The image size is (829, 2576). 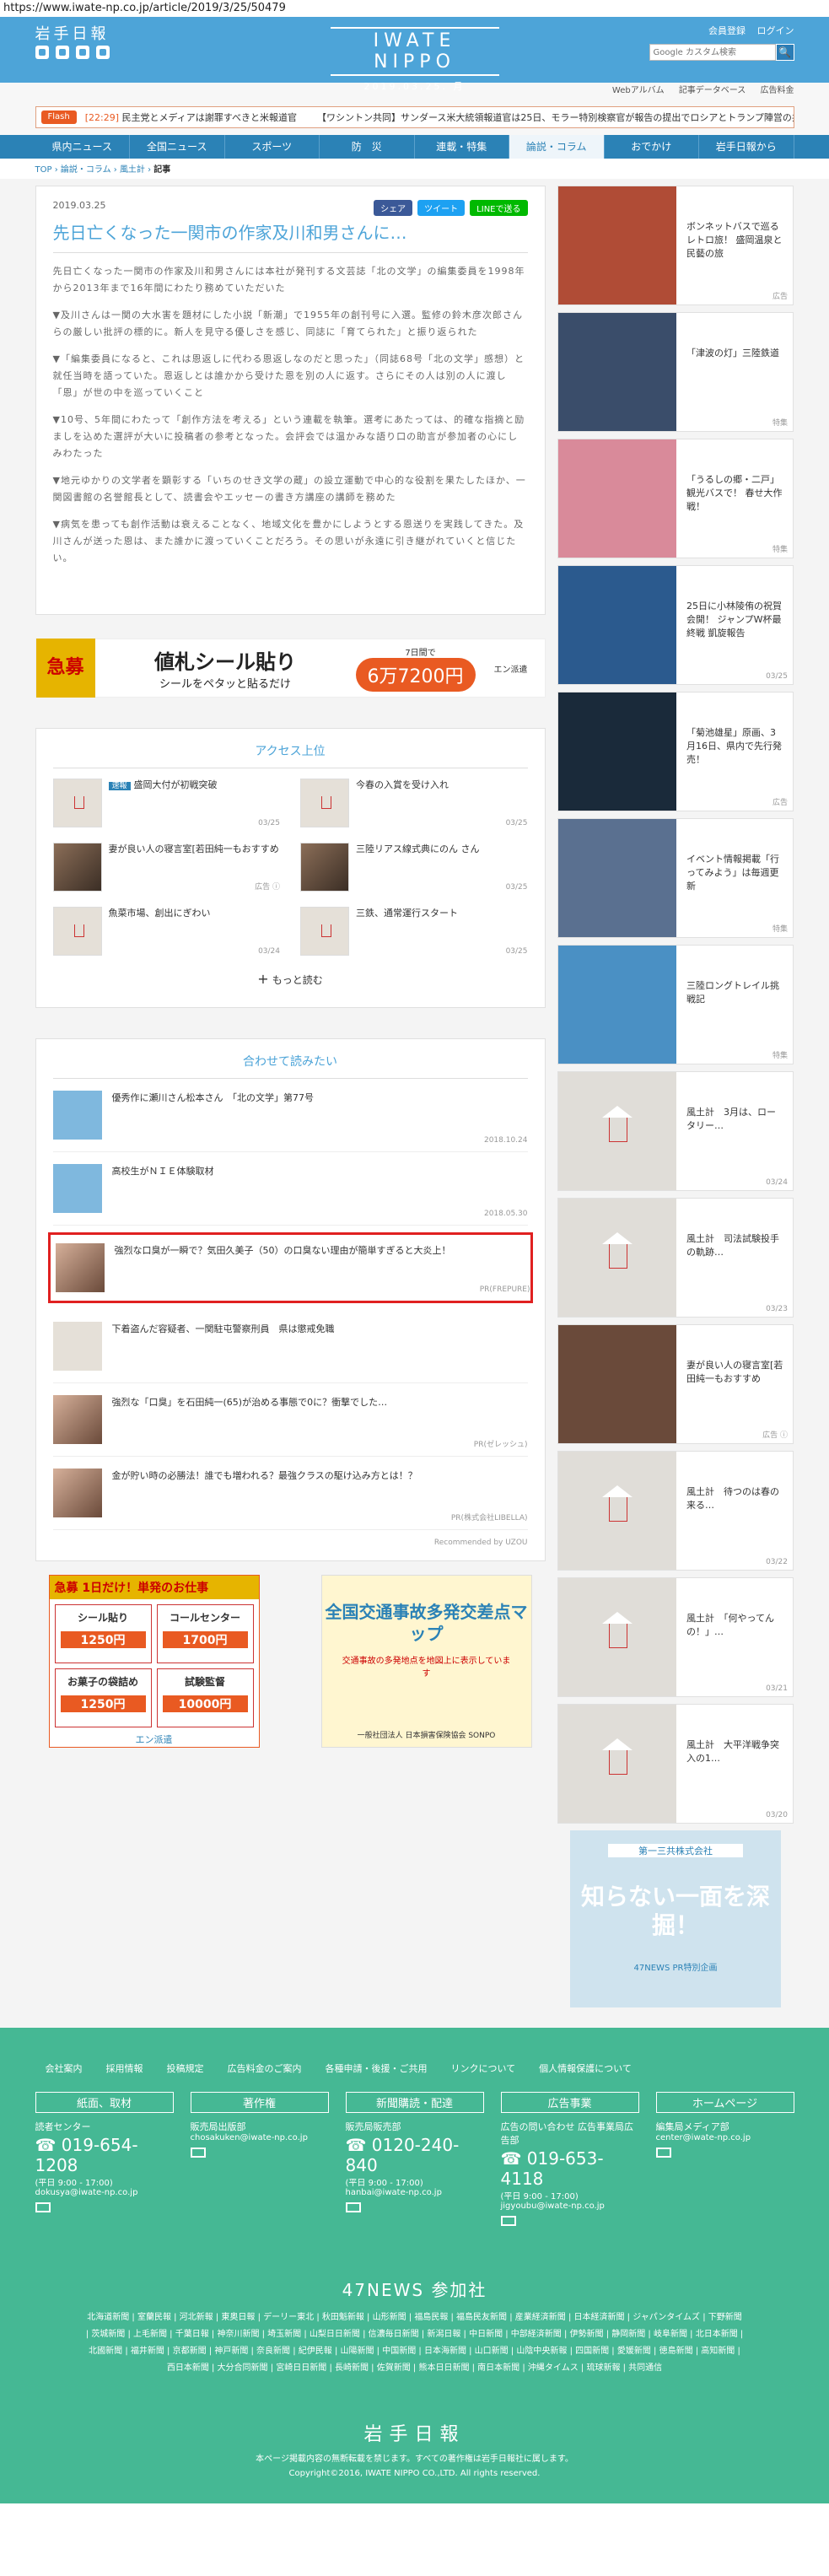 What do you see at coordinates (259, 2102) in the screenshot?
I see `footer-col-heading: 著作権` at bounding box center [259, 2102].